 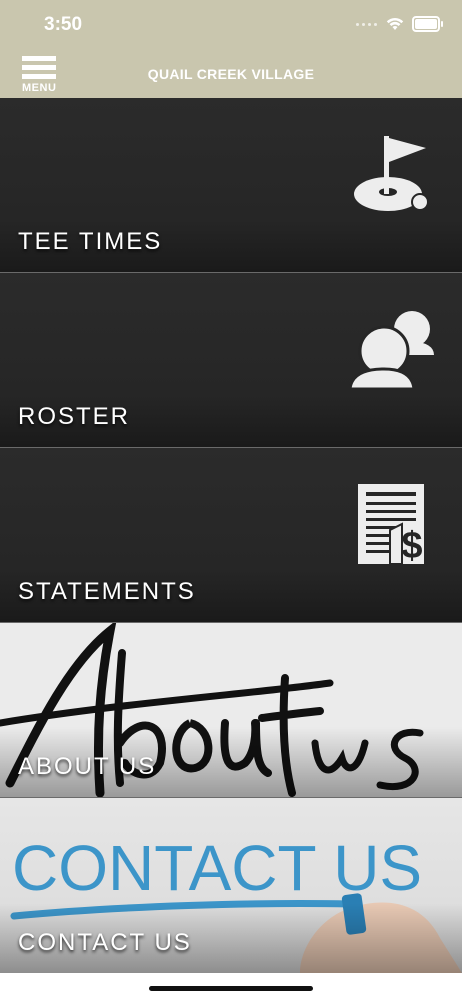 I want to click on status-time: 3:50, so click(x=63, y=24).